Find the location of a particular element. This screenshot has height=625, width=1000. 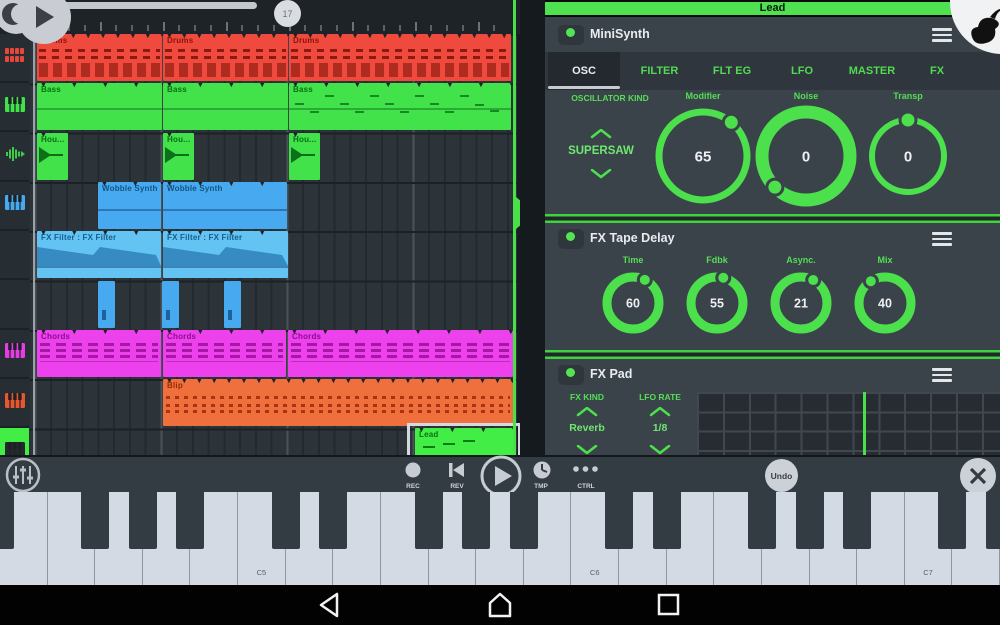

nav-back-icon is located at coordinates (330, 605).